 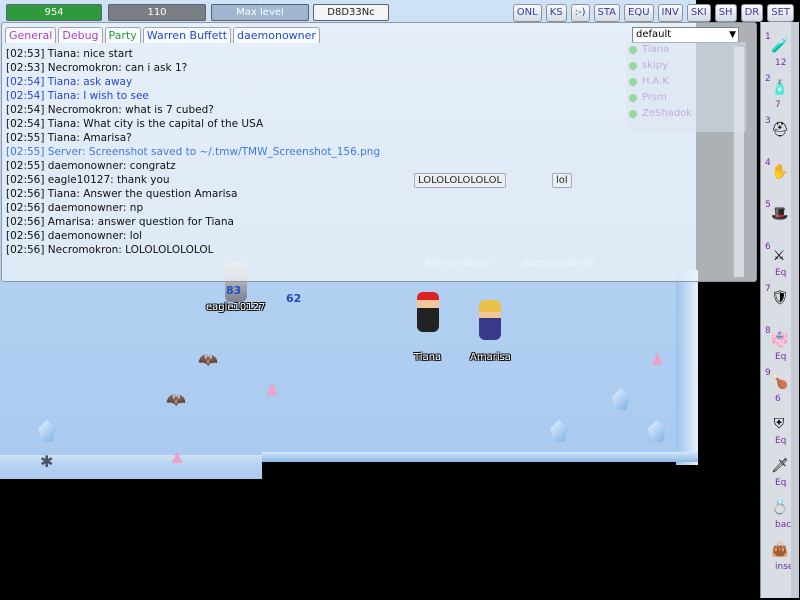 I want to click on bag-icon: 👜, so click(x=780, y=550).